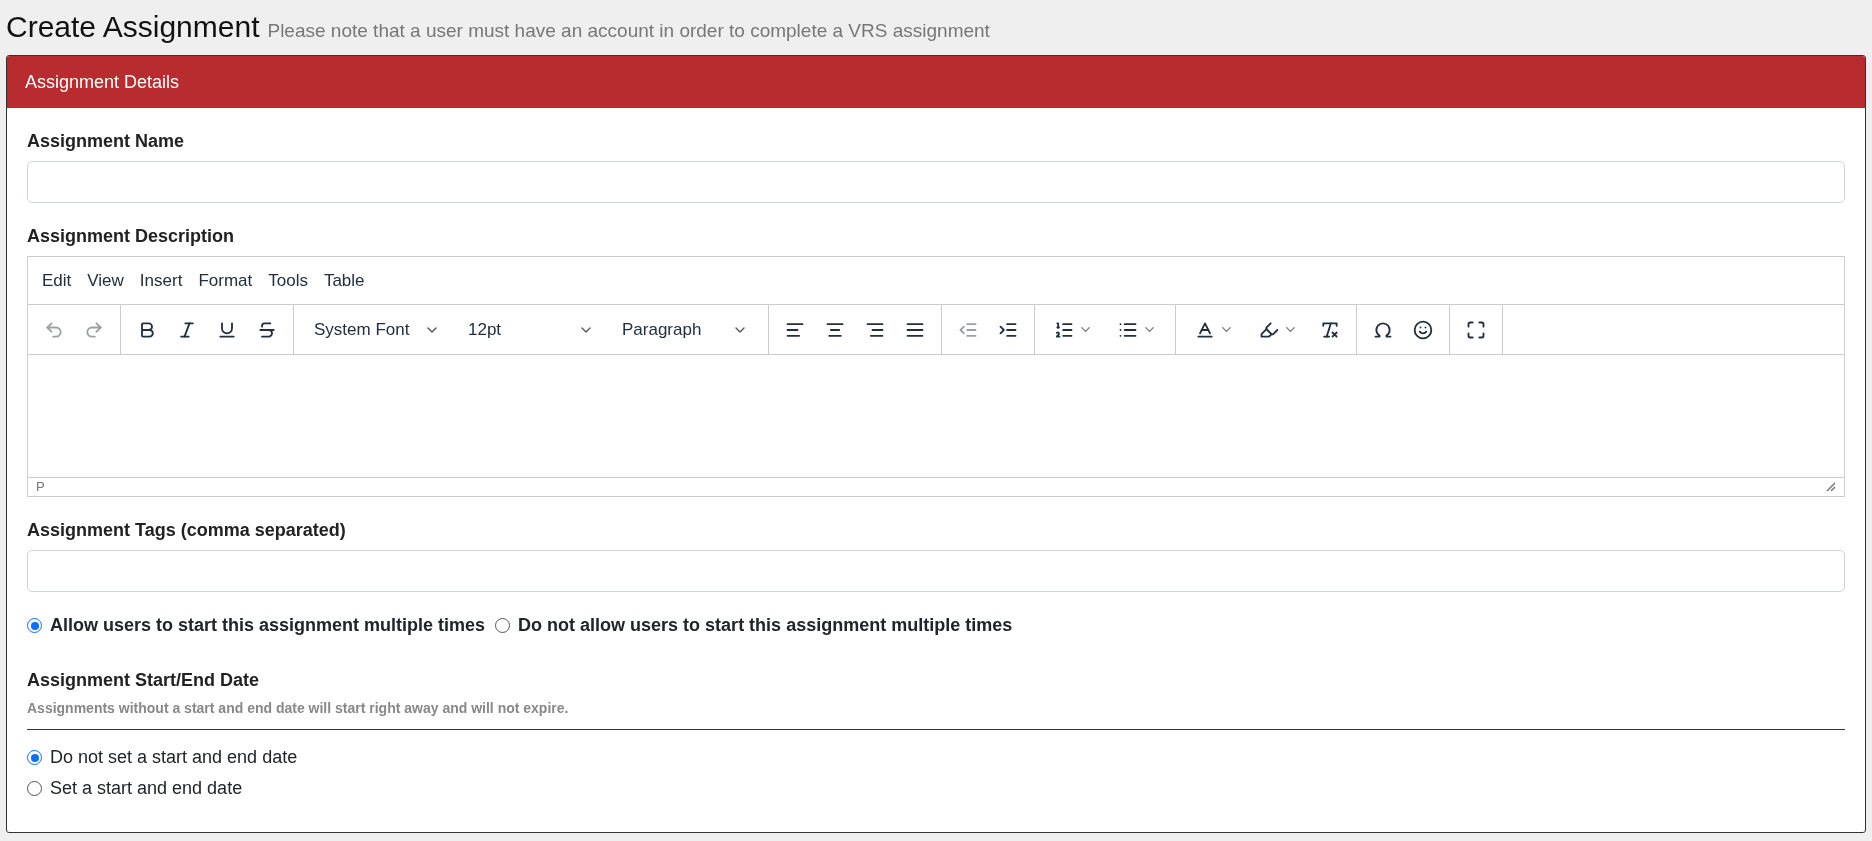 The image size is (1872, 841). Describe the element at coordinates (1330, 329) in the screenshot. I see `clear-formatting-icon` at that location.